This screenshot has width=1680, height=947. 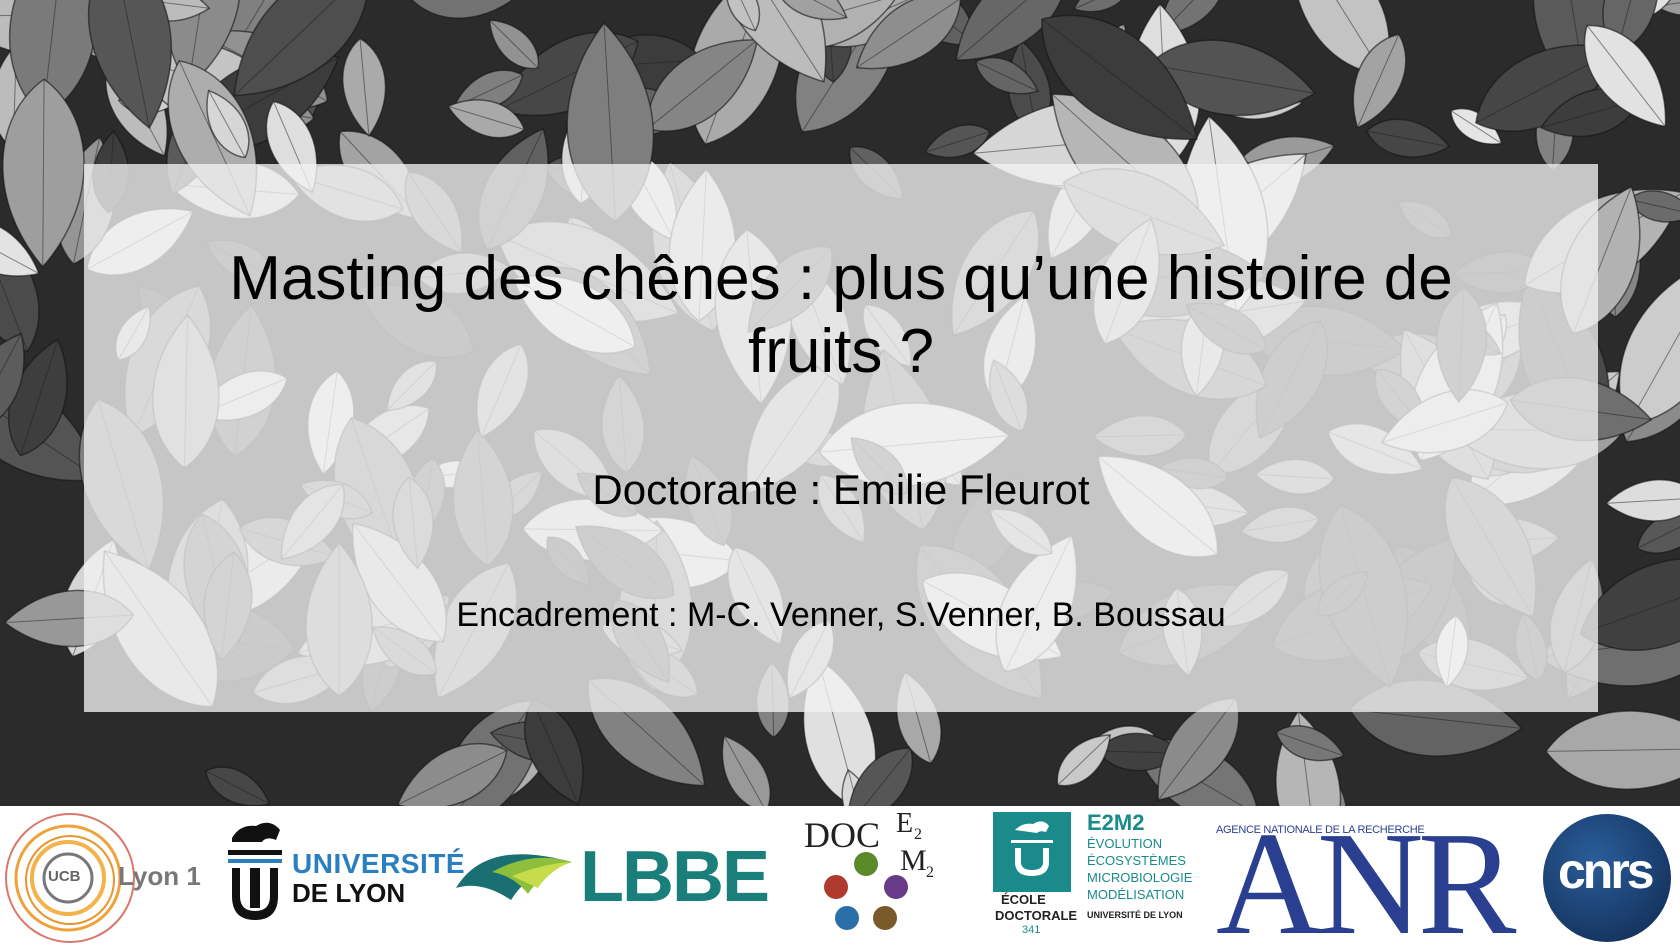 I want to click on anr-letters: ANR, so click(x=1366, y=874).